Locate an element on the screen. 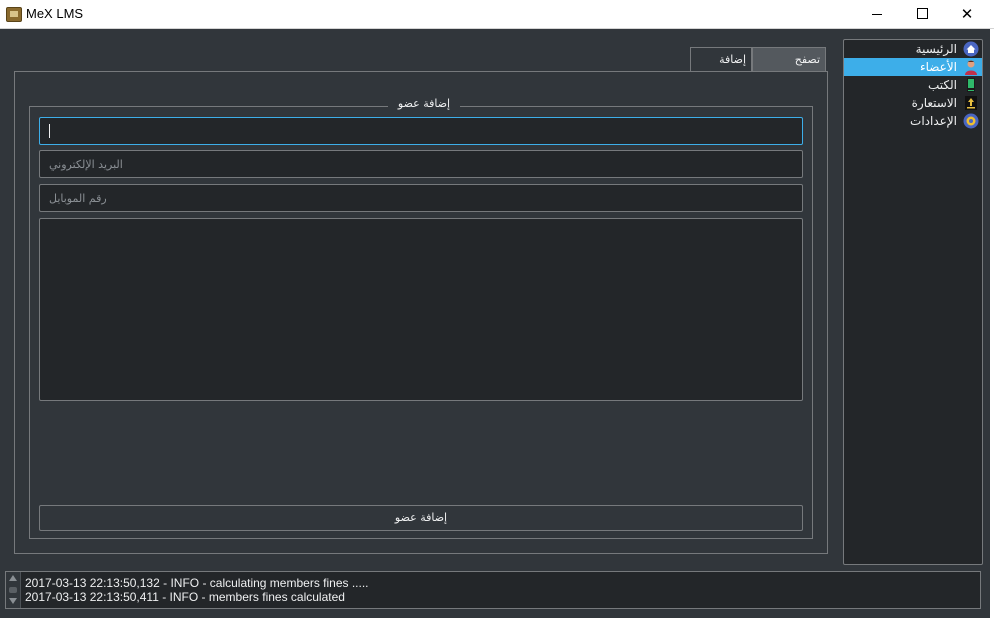 Image resolution: width=994 pixels, height=618 pixels. sidebar-item-borrow: الاستعارة is located at coordinates (913, 103).